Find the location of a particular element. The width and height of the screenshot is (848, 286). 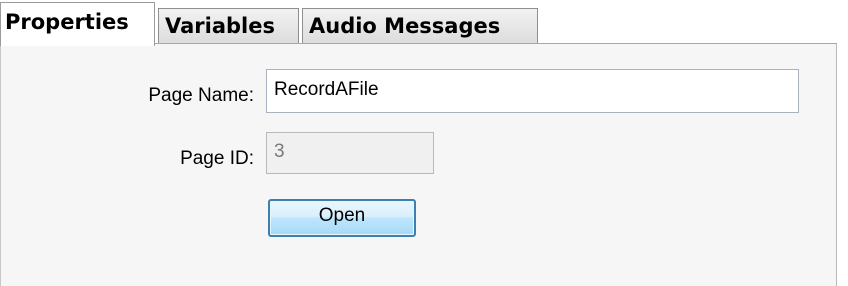

page-id-label: Page ID: is located at coordinates (217, 158).